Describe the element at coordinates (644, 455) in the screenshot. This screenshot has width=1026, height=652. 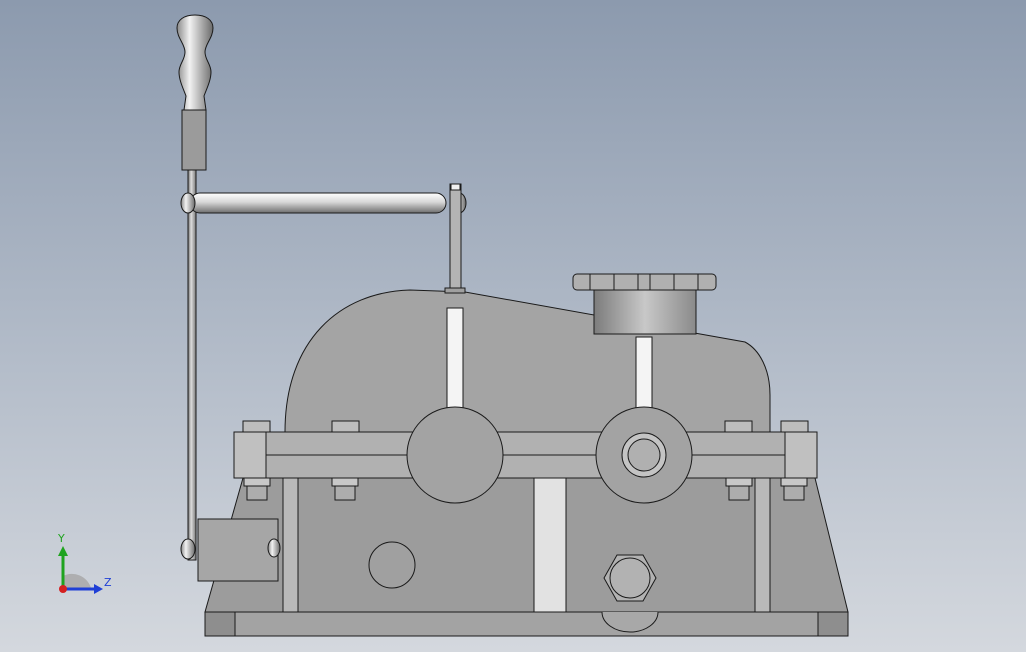
I see `bearing-housing-right` at that location.